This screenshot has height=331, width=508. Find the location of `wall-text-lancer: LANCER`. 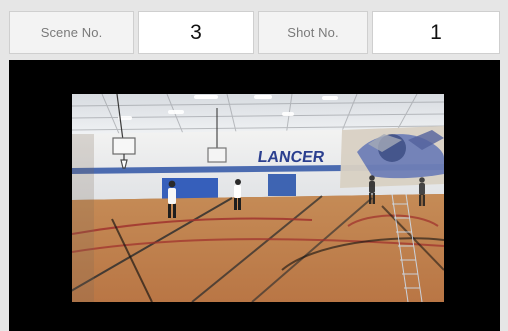

wall-text-lancer: LANCER is located at coordinates (292, 157).